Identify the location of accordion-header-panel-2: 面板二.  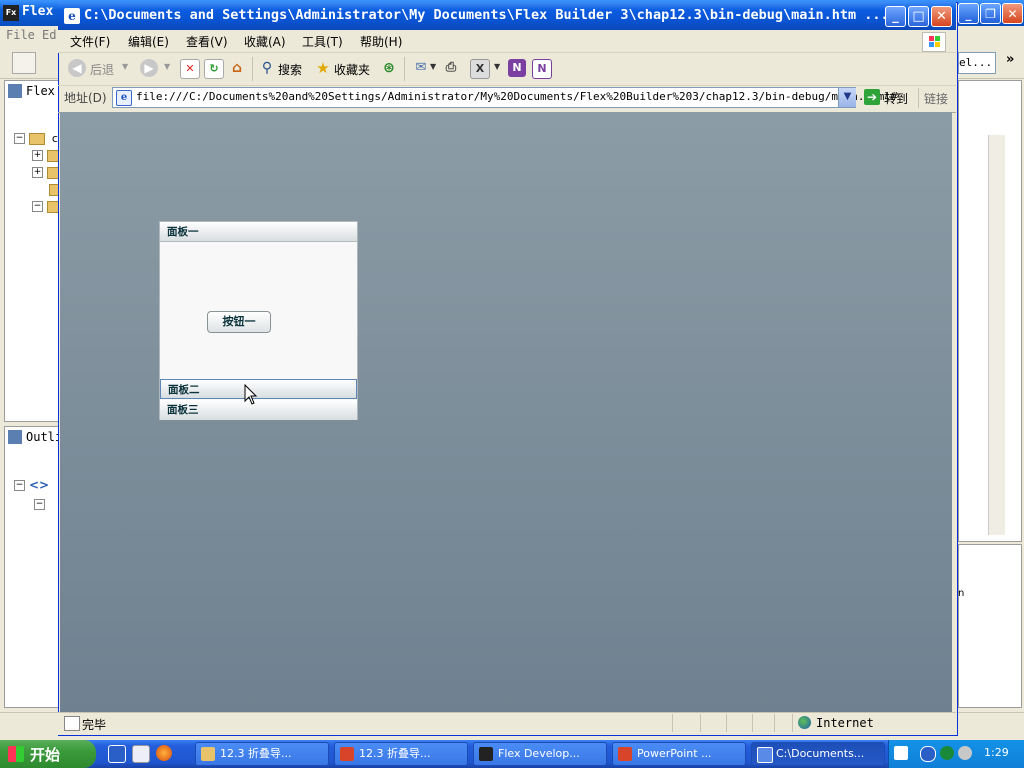
(258, 389).